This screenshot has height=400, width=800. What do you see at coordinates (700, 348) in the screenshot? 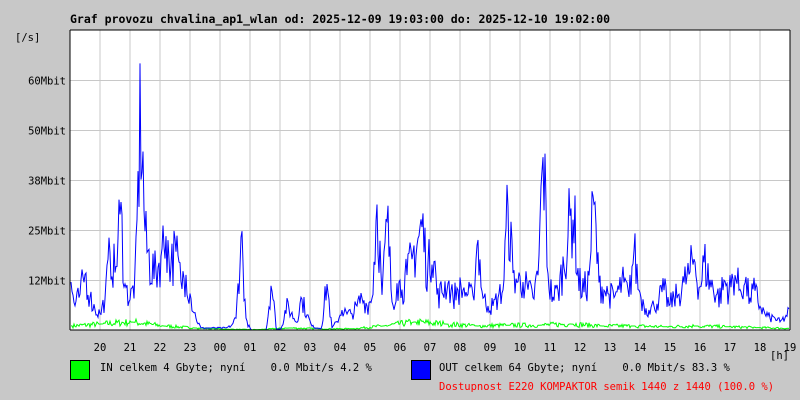
I see `x-tick-label: 16` at bounding box center [700, 348].